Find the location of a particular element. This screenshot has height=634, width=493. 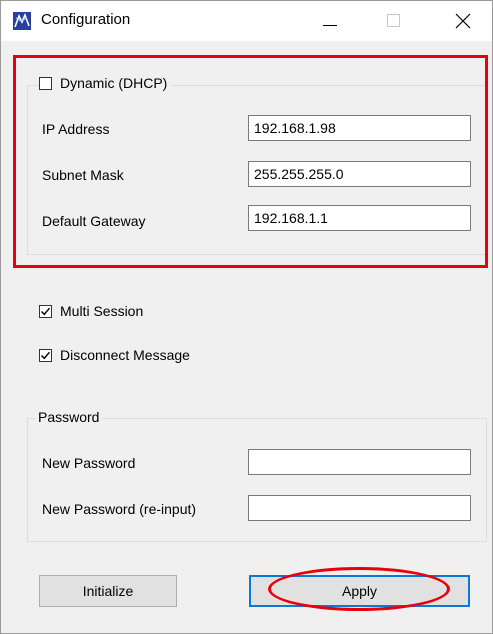

maximize-button is located at coordinates (394, 21).